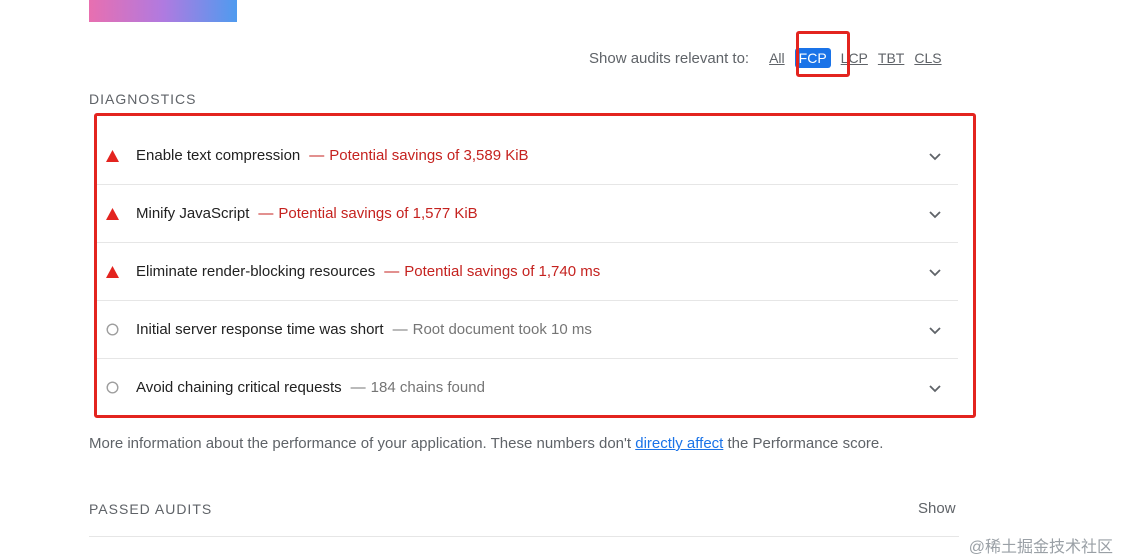 The width and height of the screenshot is (1121, 560). I want to click on audit-detail: 184 chains found, so click(427, 387).